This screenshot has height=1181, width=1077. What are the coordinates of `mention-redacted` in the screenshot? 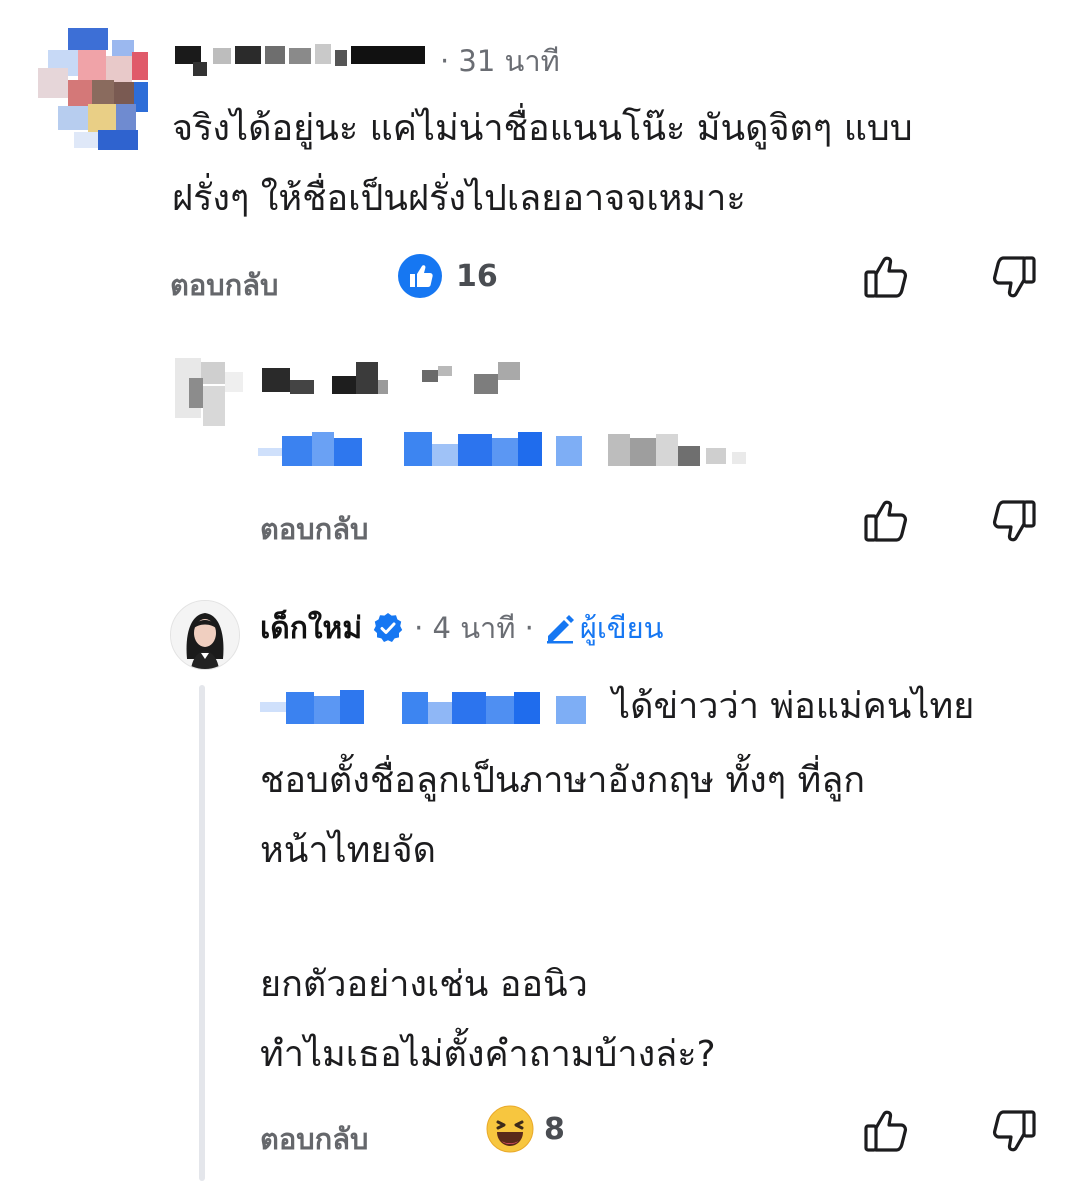 It's located at (430, 708).